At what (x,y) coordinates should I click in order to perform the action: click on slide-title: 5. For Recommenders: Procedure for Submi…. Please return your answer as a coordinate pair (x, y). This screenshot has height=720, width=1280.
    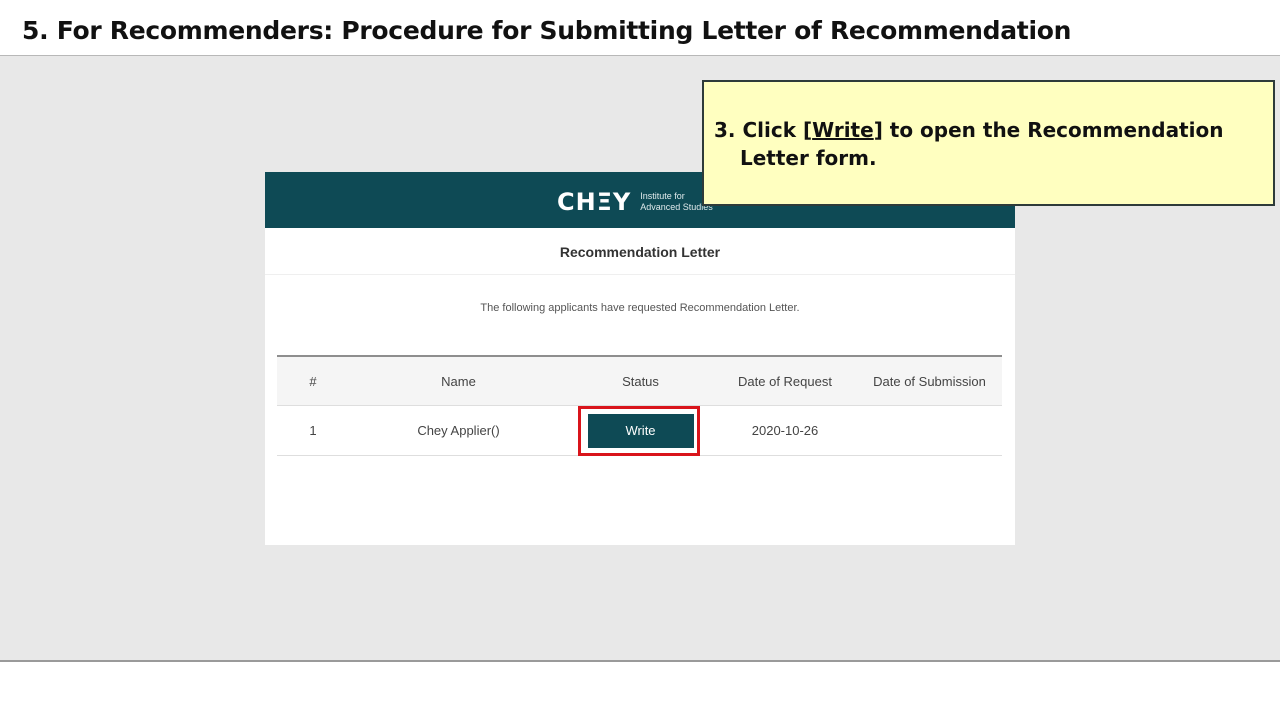
    Looking at the image, I should click on (547, 30).